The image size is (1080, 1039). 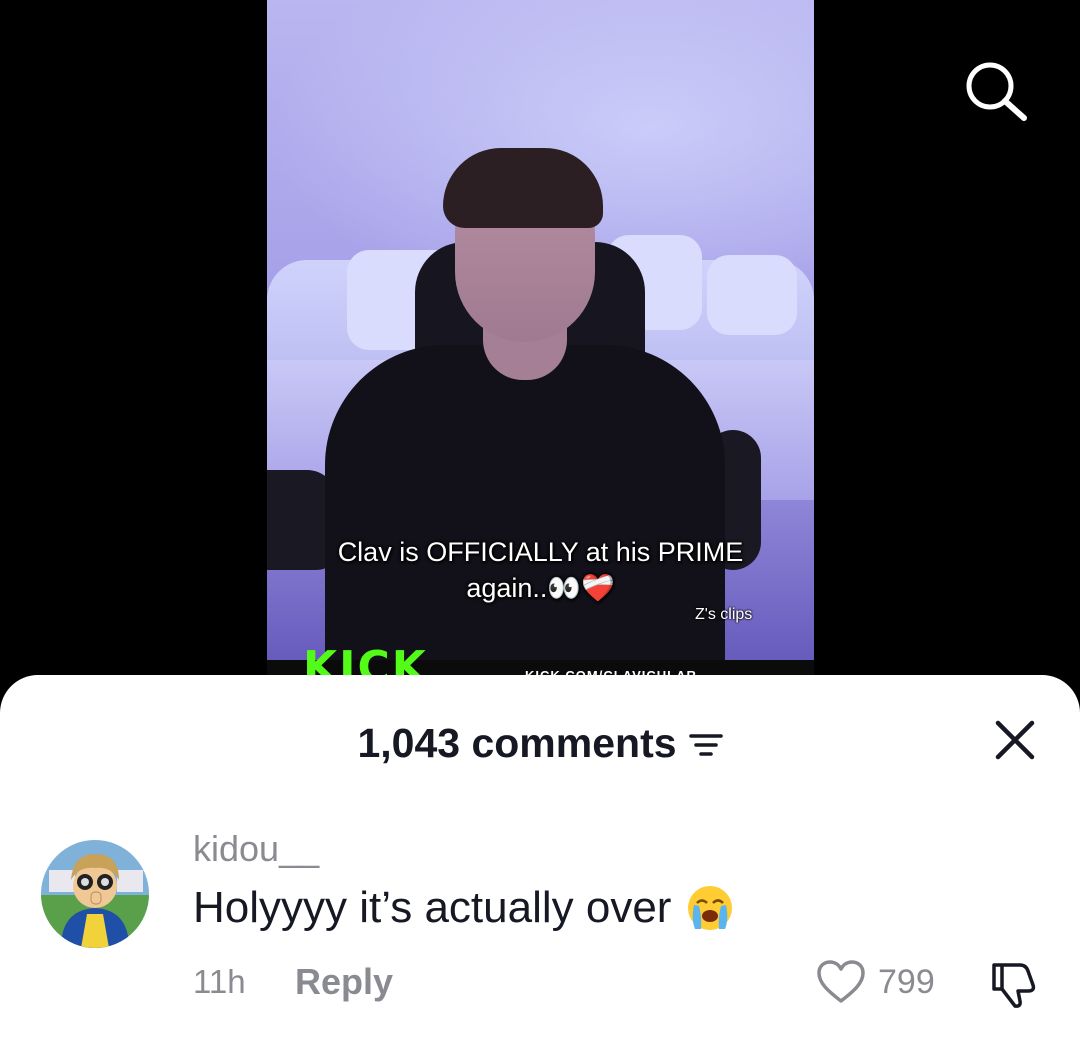 What do you see at coordinates (752, 295) in the screenshot?
I see `sofa-pillow` at bounding box center [752, 295].